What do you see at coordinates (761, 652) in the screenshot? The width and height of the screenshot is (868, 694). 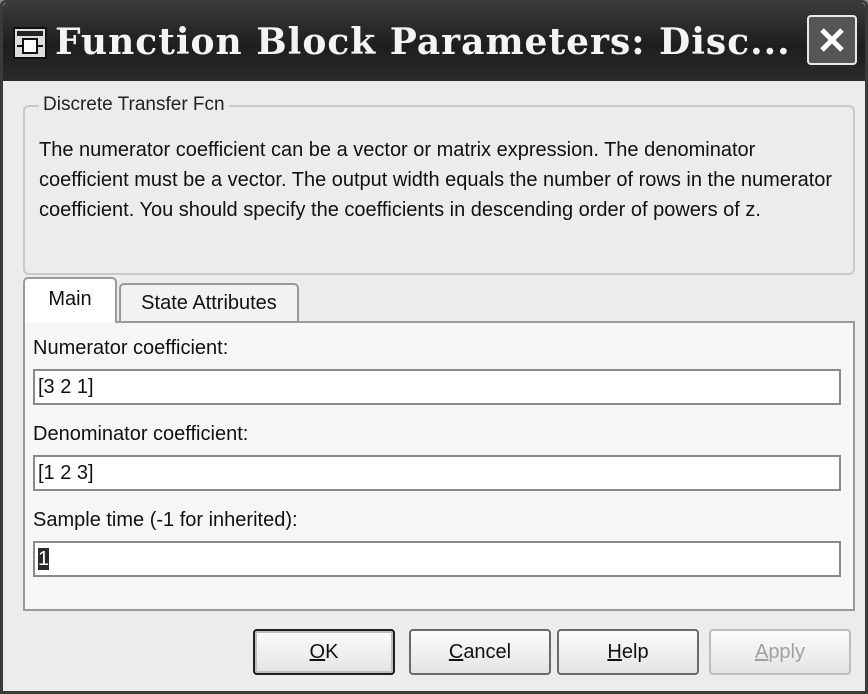 I see `apply-mnemonic: A` at bounding box center [761, 652].